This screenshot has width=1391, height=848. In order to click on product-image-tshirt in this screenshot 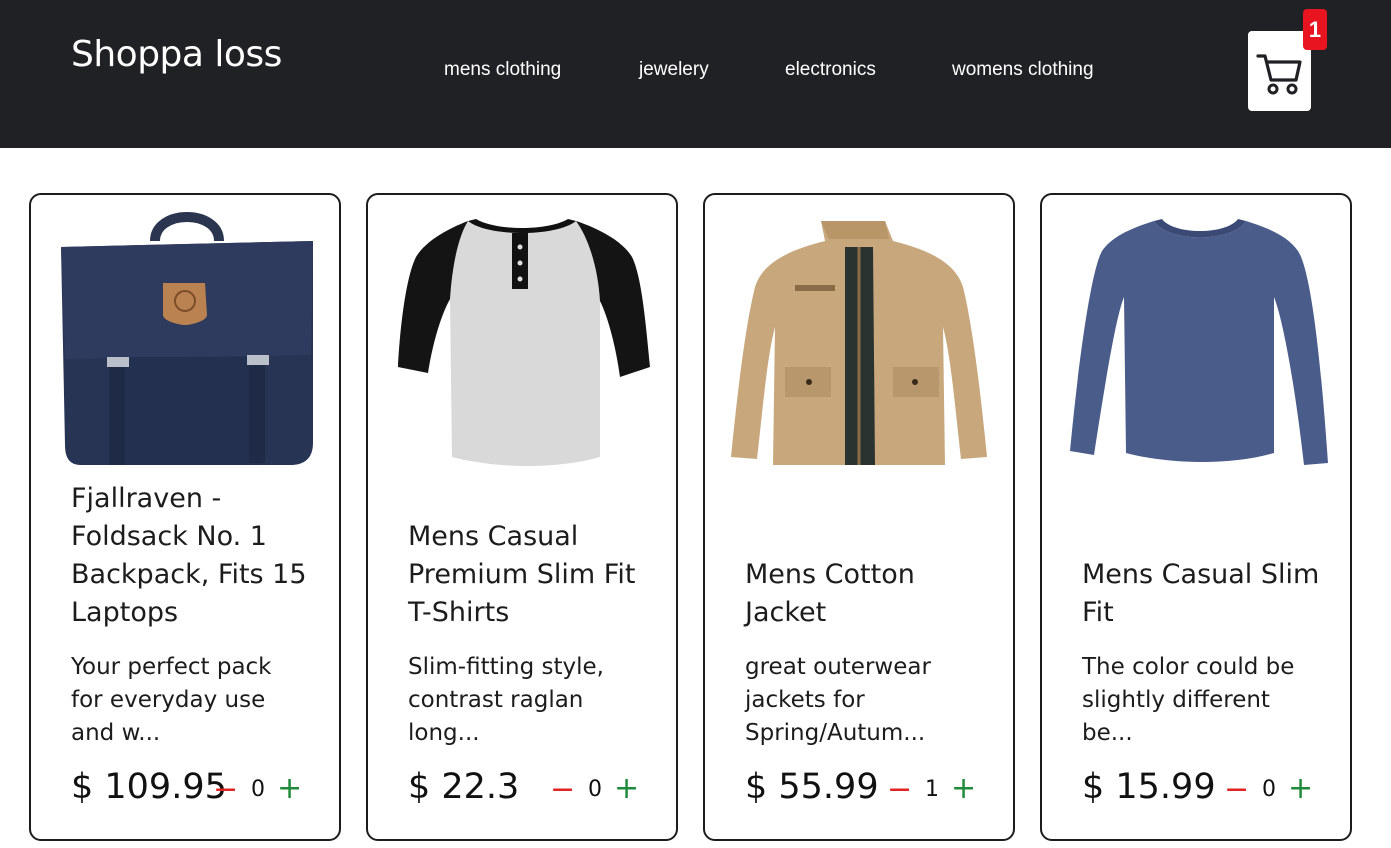, I will do `click(522, 338)`.